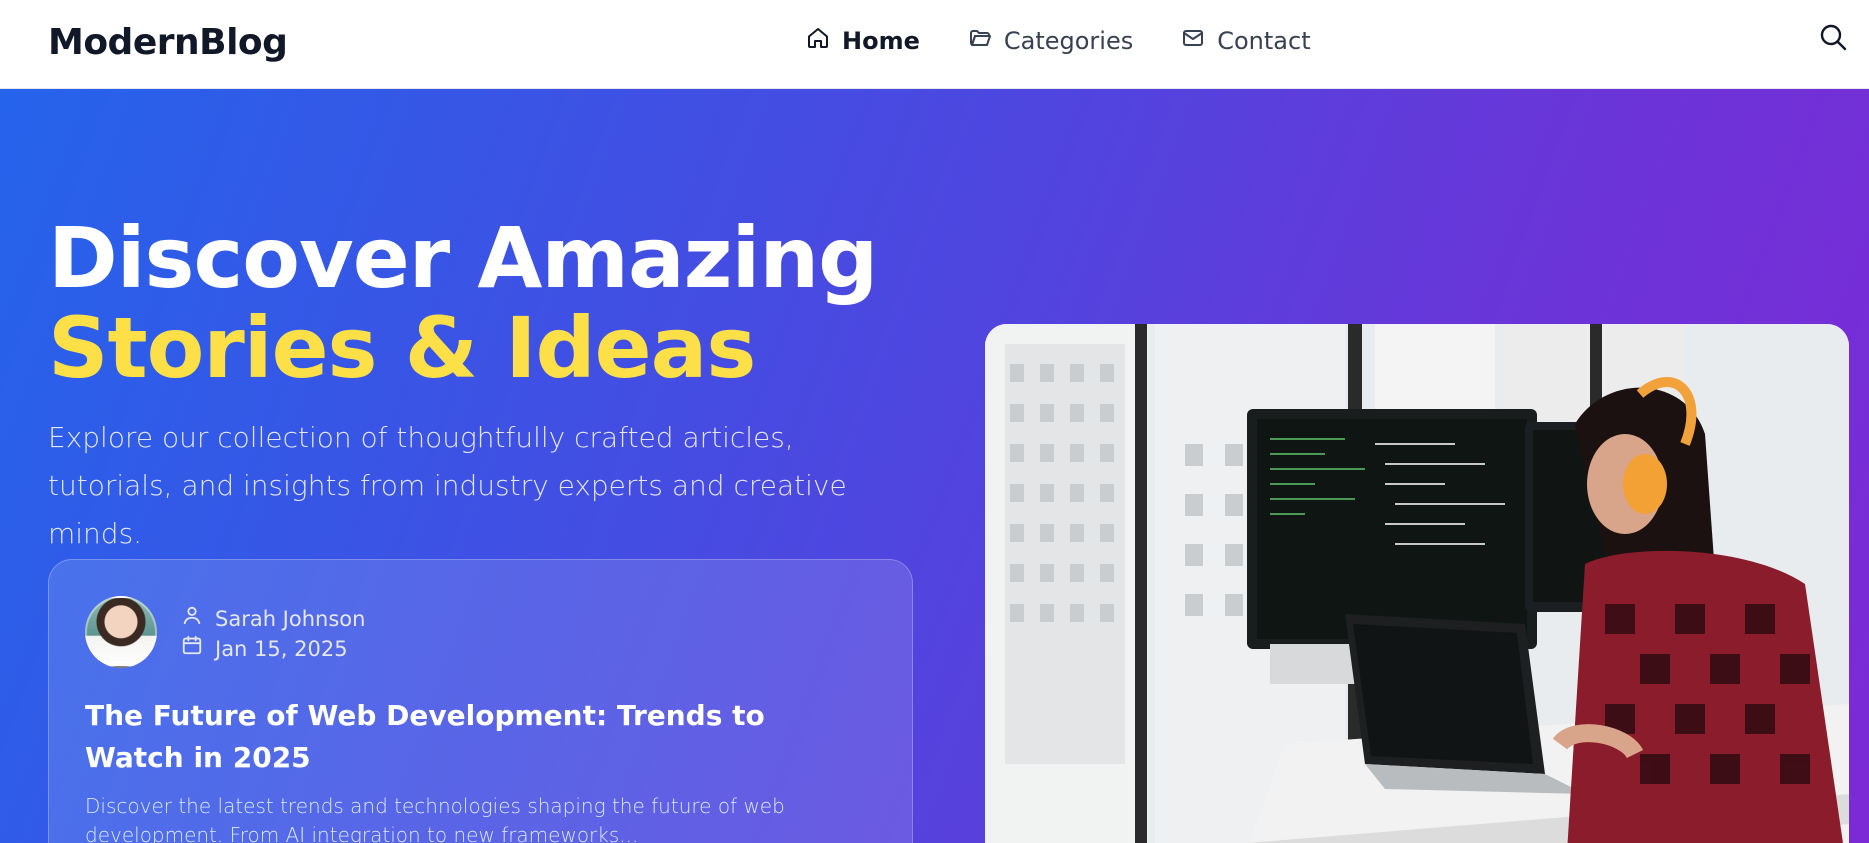 Image resolution: width=1869 pixels, height=843 pixels. I want to click on site-header: ModernBlog Home Categories Contact, so click(934, 44).